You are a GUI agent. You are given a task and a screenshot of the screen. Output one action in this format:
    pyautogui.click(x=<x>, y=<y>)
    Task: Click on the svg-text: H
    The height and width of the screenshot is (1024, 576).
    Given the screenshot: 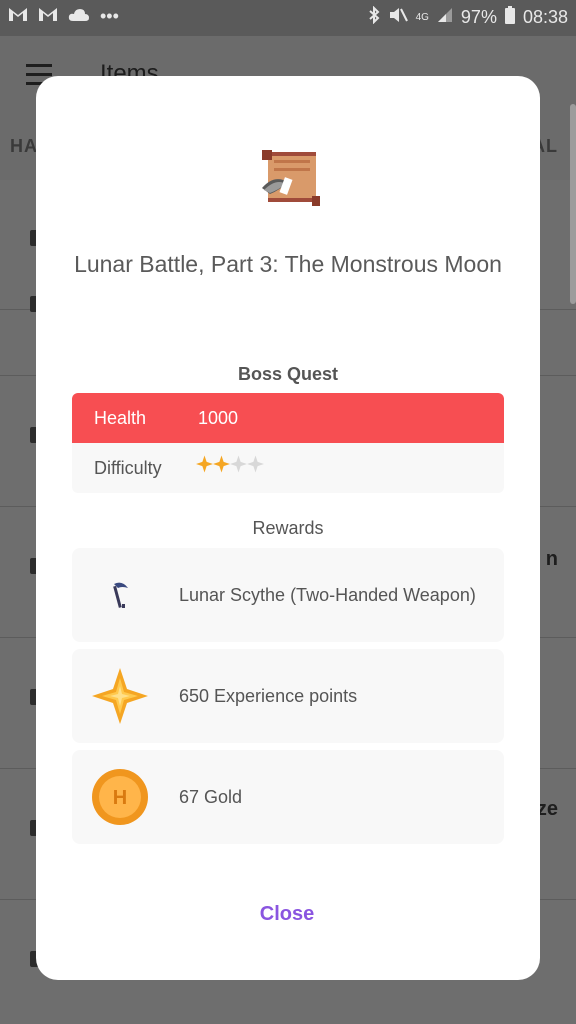 What is the action you would take?
    pyautogui.click(x=120, y=798)
    